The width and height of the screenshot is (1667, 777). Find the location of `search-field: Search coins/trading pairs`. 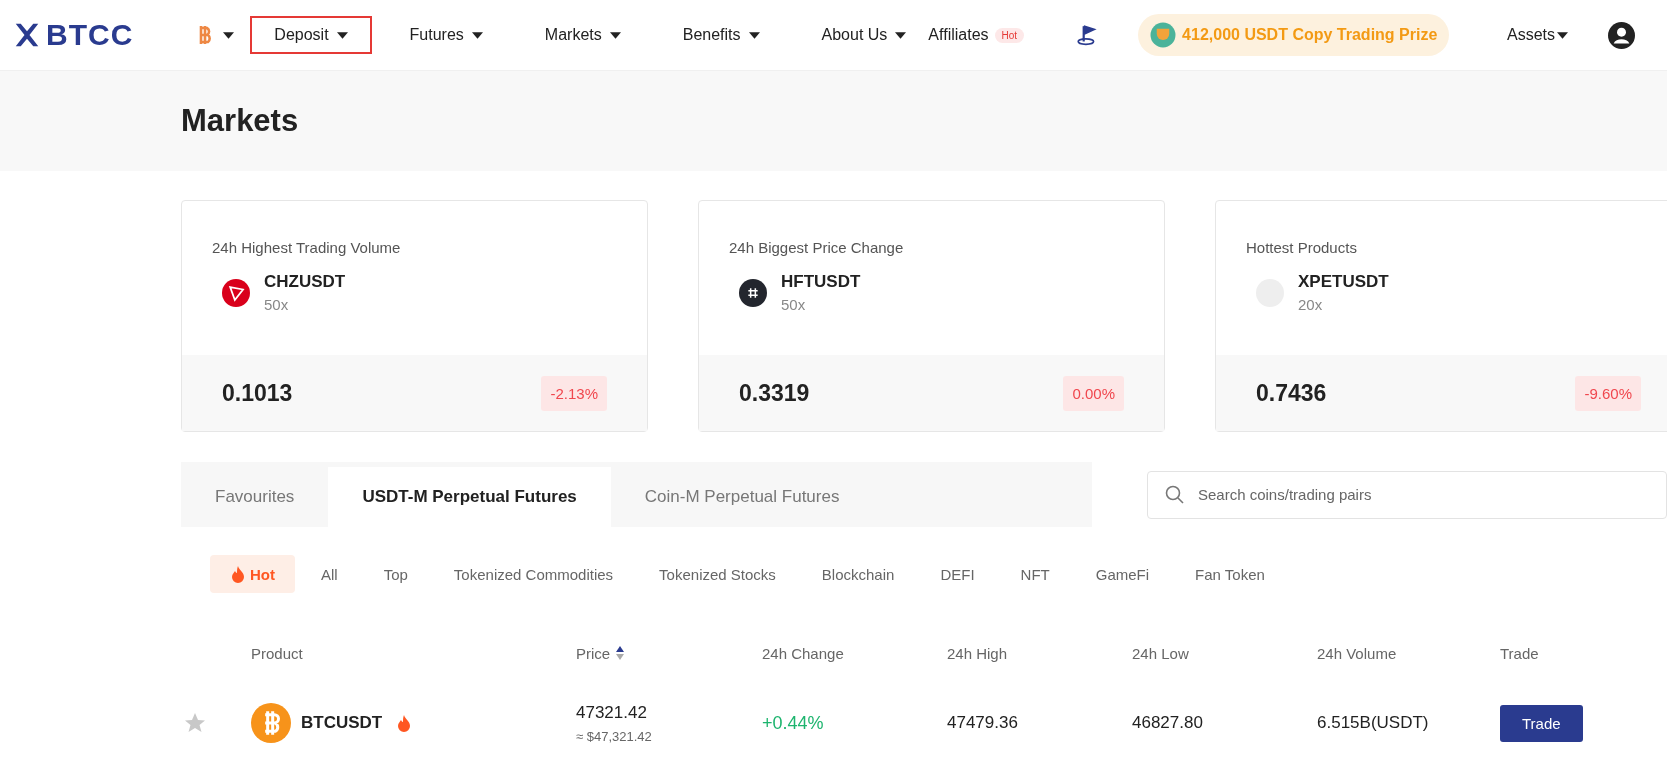

search-field: Search coins/trading pairs is located at coordinates (1407, 494).